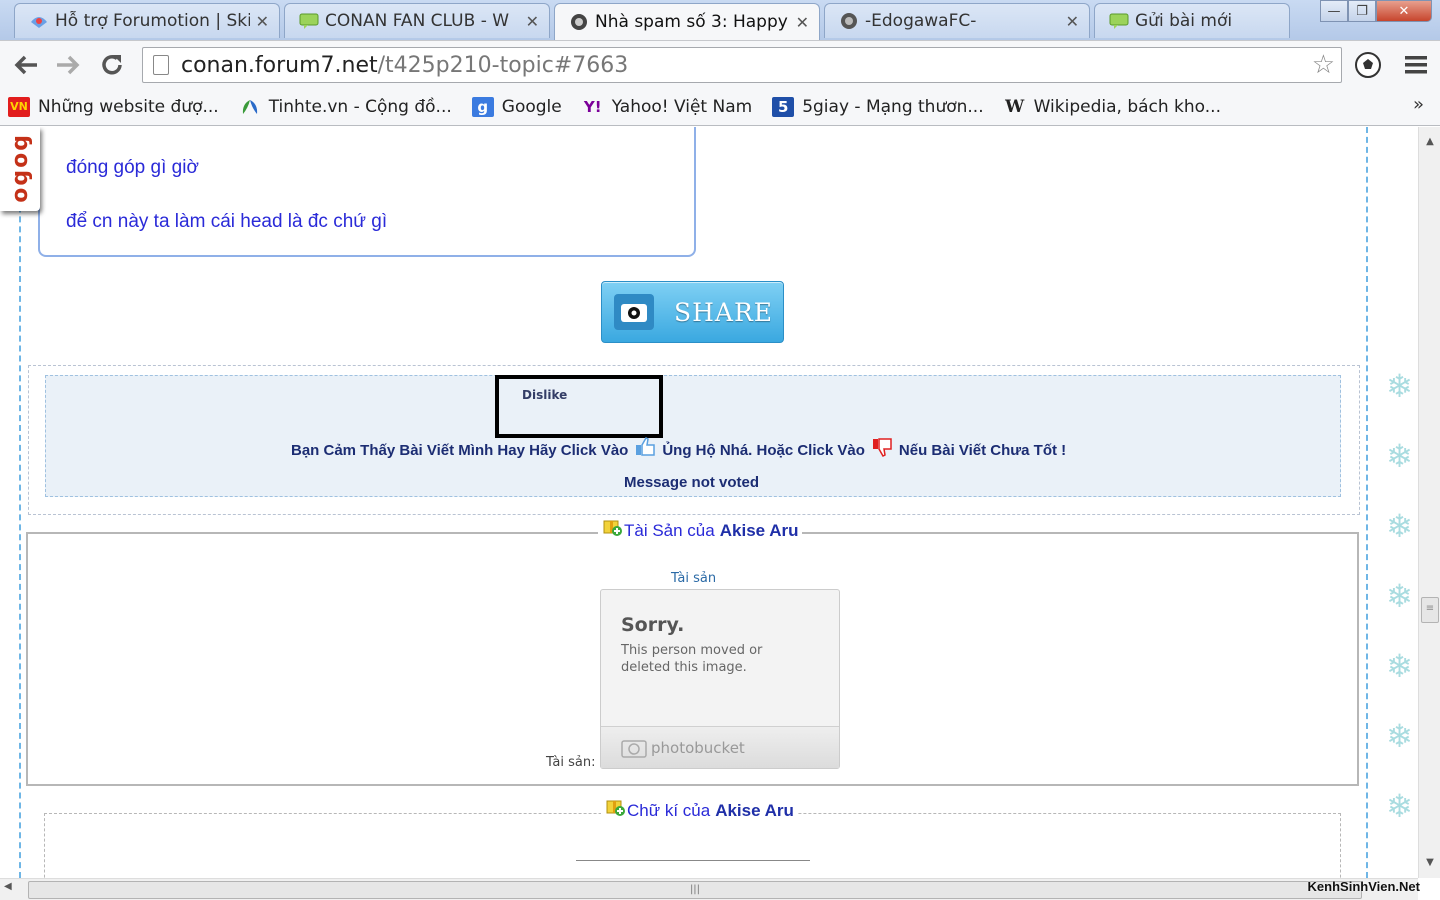 The image size is (1440, 900). Describe the element at coordinates (634, 748) in the screenshot. I see `photobucket-camera-icon` at that location.